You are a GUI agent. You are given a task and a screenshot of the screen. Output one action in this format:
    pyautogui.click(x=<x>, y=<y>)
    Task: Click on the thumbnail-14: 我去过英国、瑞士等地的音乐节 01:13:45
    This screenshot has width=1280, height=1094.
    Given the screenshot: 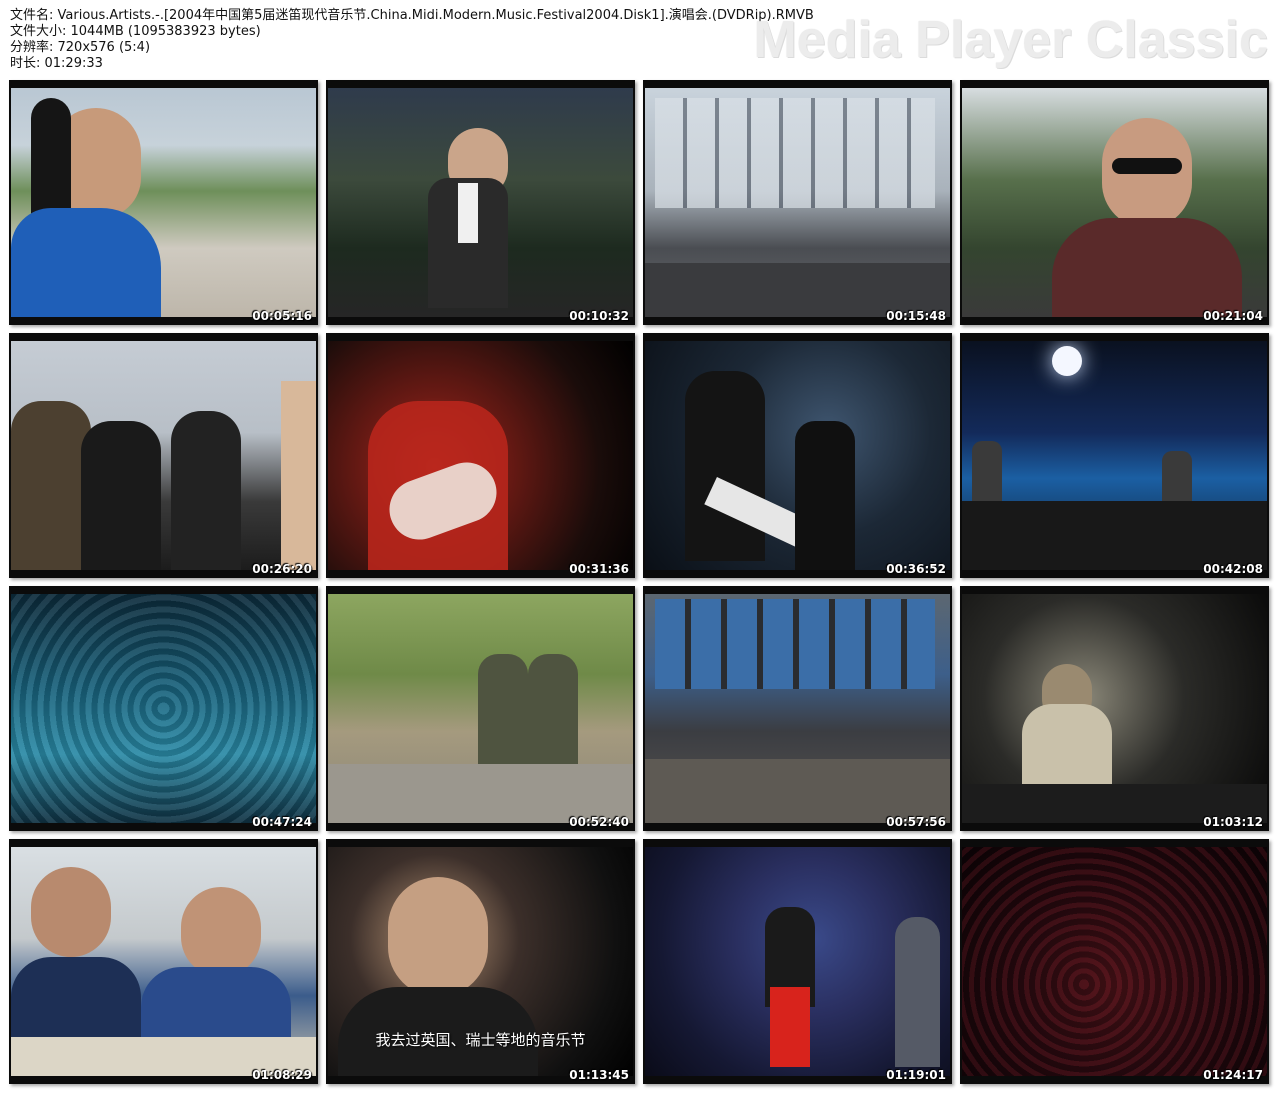 What is the action you would take?
    pyautogui.click(x=480, y=961)
    